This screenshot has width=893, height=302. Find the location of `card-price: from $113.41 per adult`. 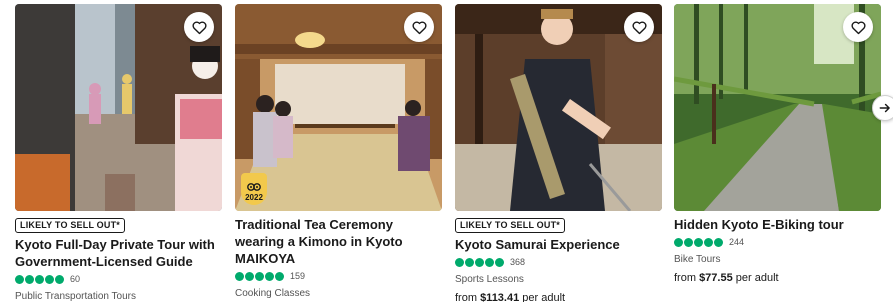

card-price: from $113.41 per adult is located at coordinates (558, 296).